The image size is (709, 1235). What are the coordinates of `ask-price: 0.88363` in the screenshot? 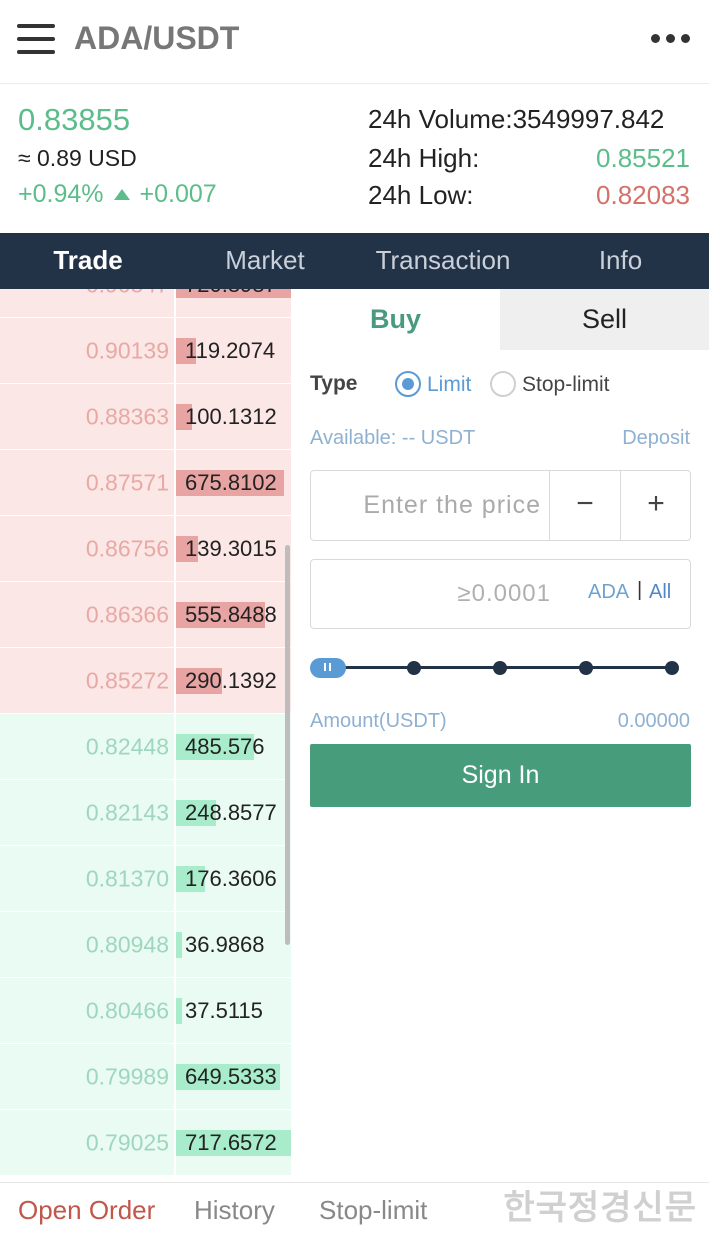 It's located at (127, 416).